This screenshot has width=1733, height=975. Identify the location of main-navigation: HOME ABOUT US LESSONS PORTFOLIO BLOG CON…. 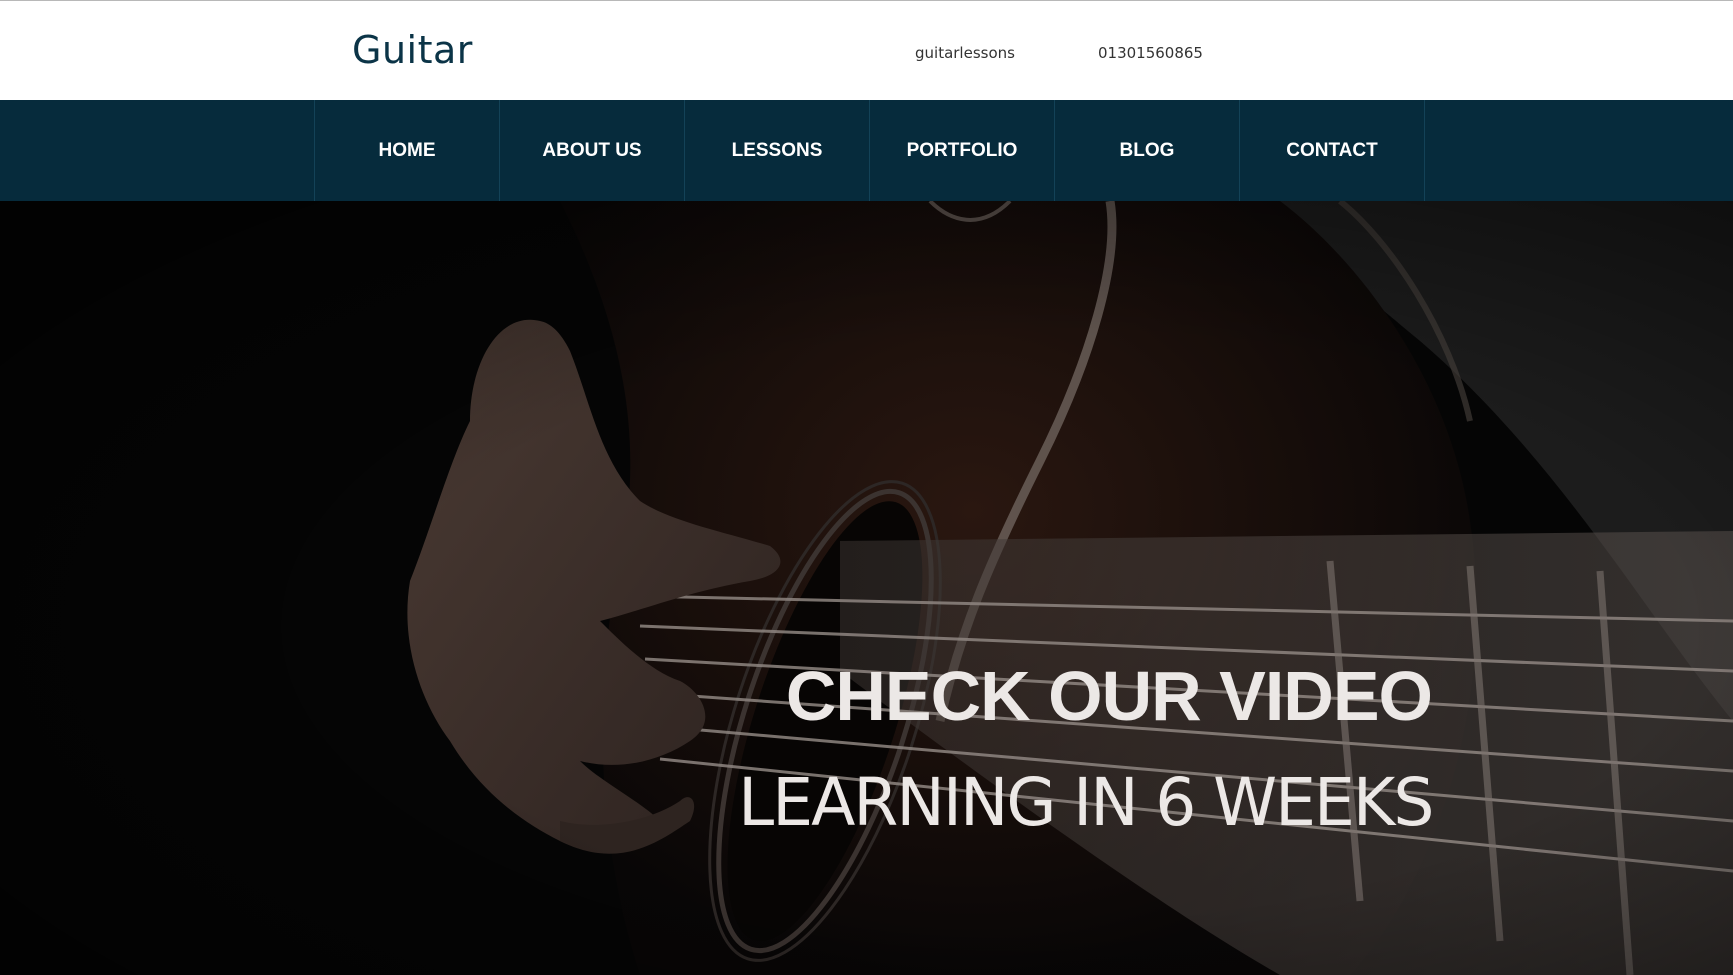
(866, 150).